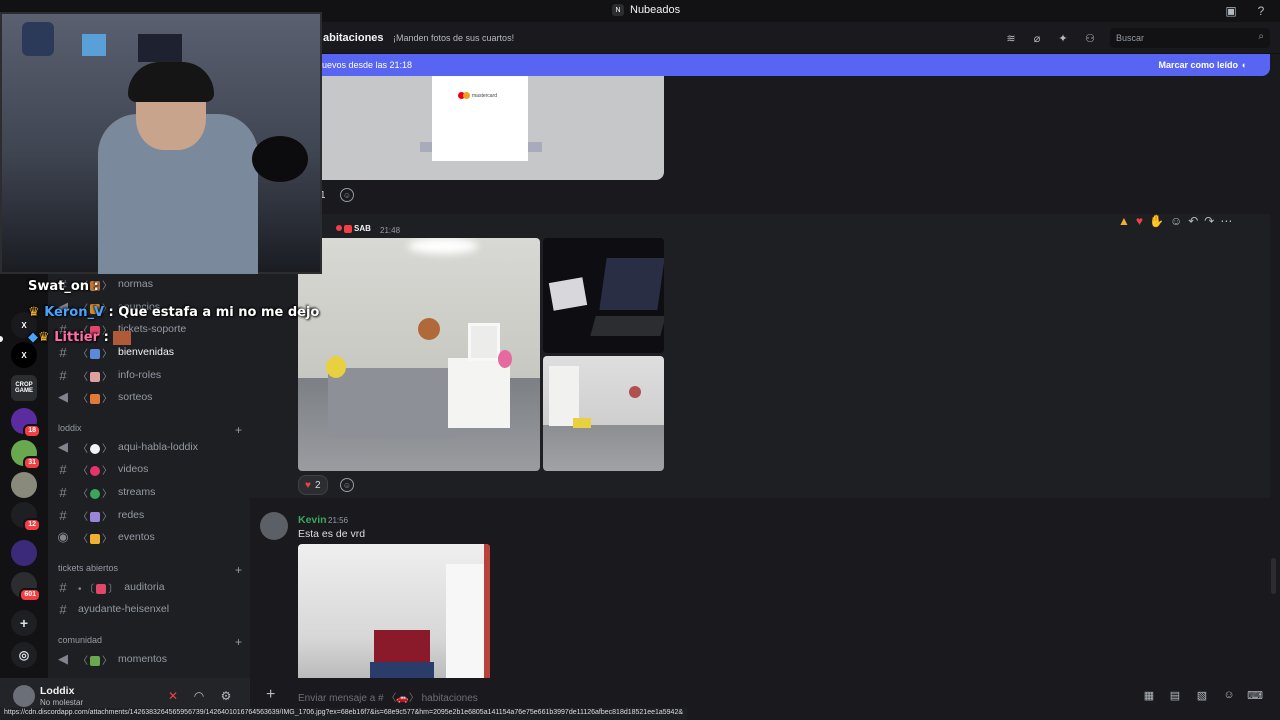 The image size is (1280, 720). I want to click on search-placeholder: Buscar, so click(1130, 38).